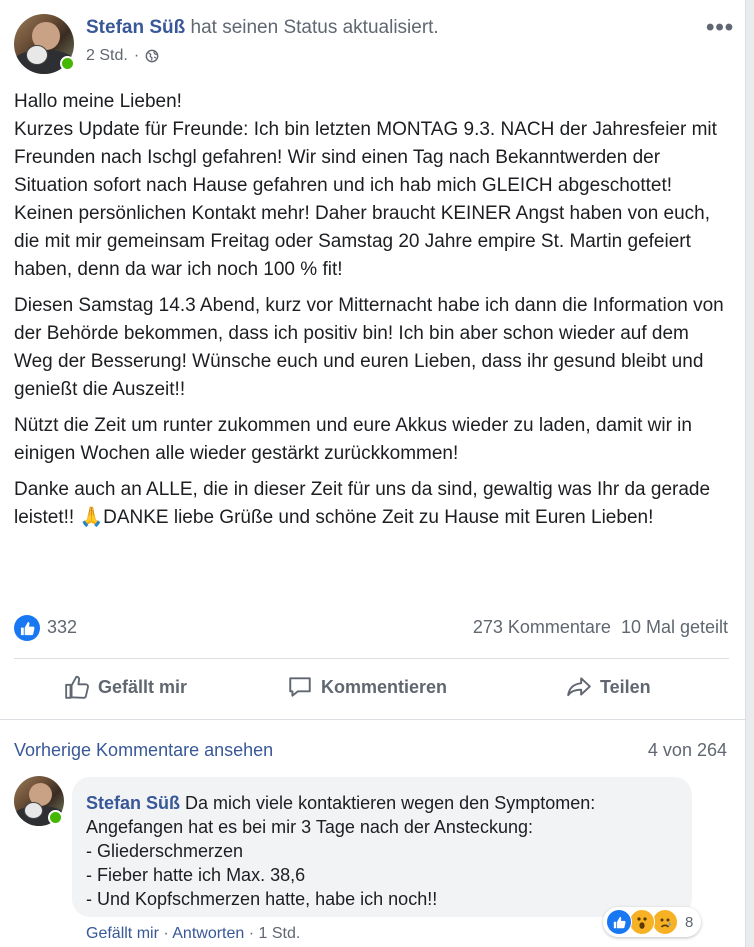  What do you see at coordinates (208, 933) in the screenshot?
I see `comment-reply-link: Antworten` at bounding box center [208, 933].